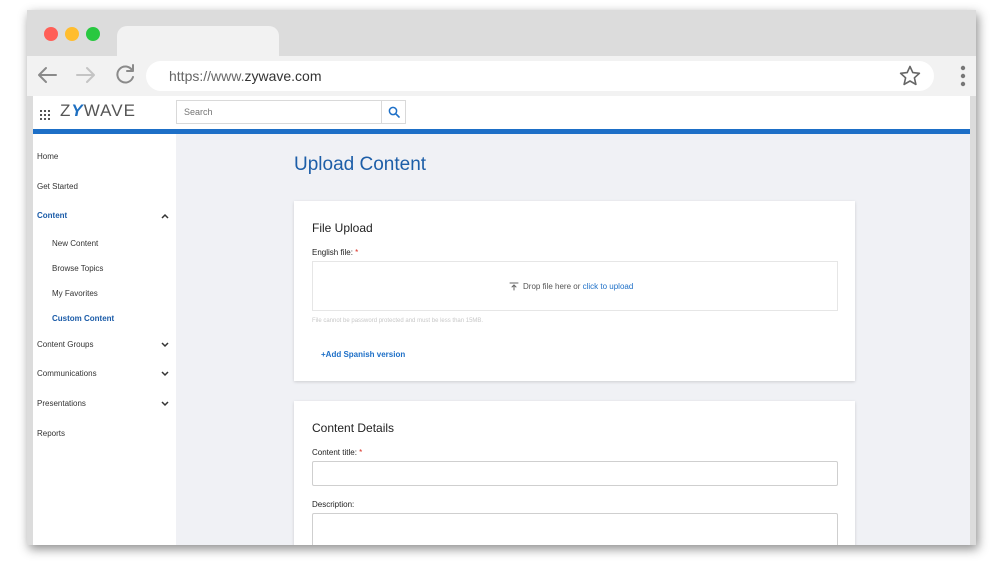 This screenshot has width=1000, height=570. I want to click on url-prefix: https://www., so click(207, 76).